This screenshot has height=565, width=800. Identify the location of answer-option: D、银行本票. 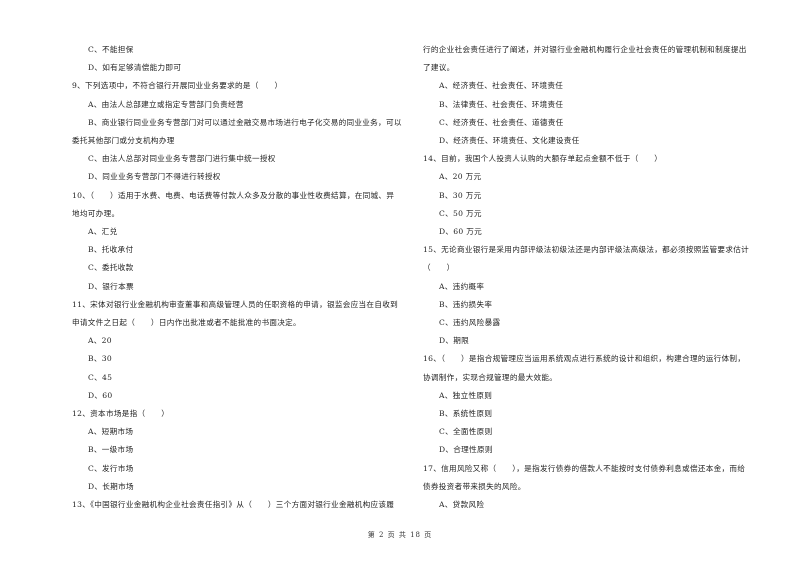
(111, 286).